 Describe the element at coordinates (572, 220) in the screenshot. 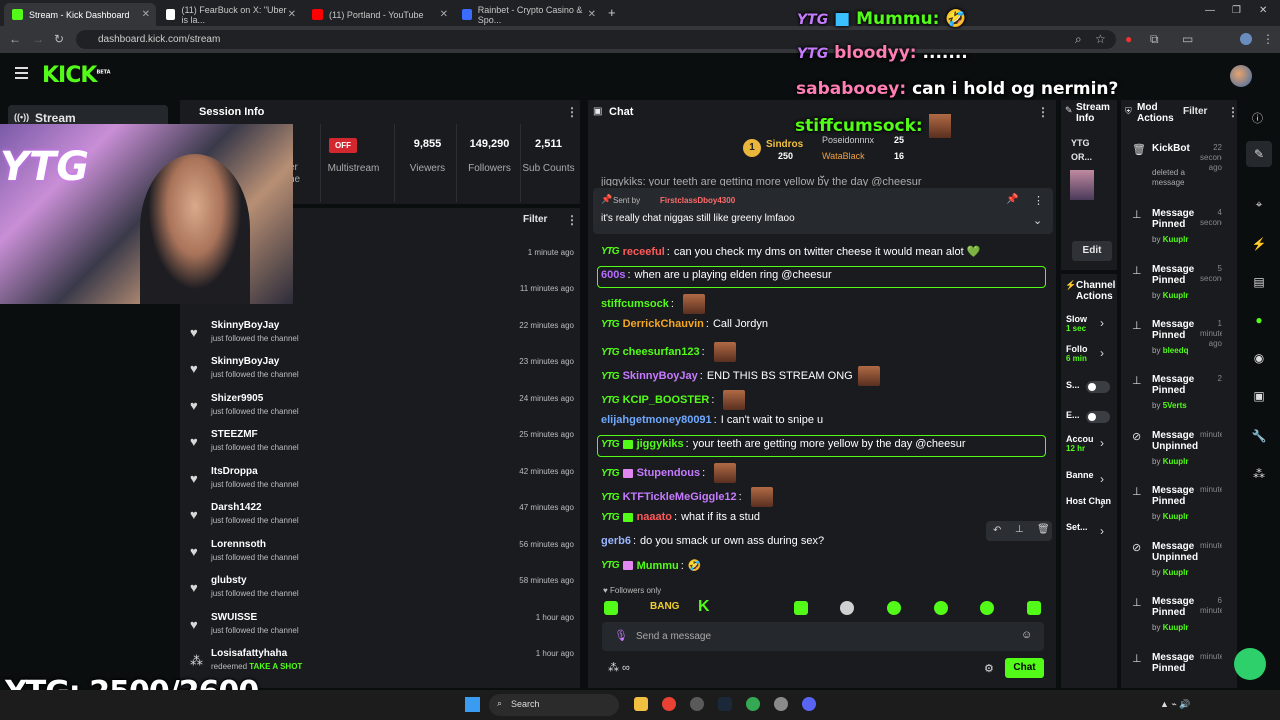

I see `activity-menu-icon: ⋮` at that location.